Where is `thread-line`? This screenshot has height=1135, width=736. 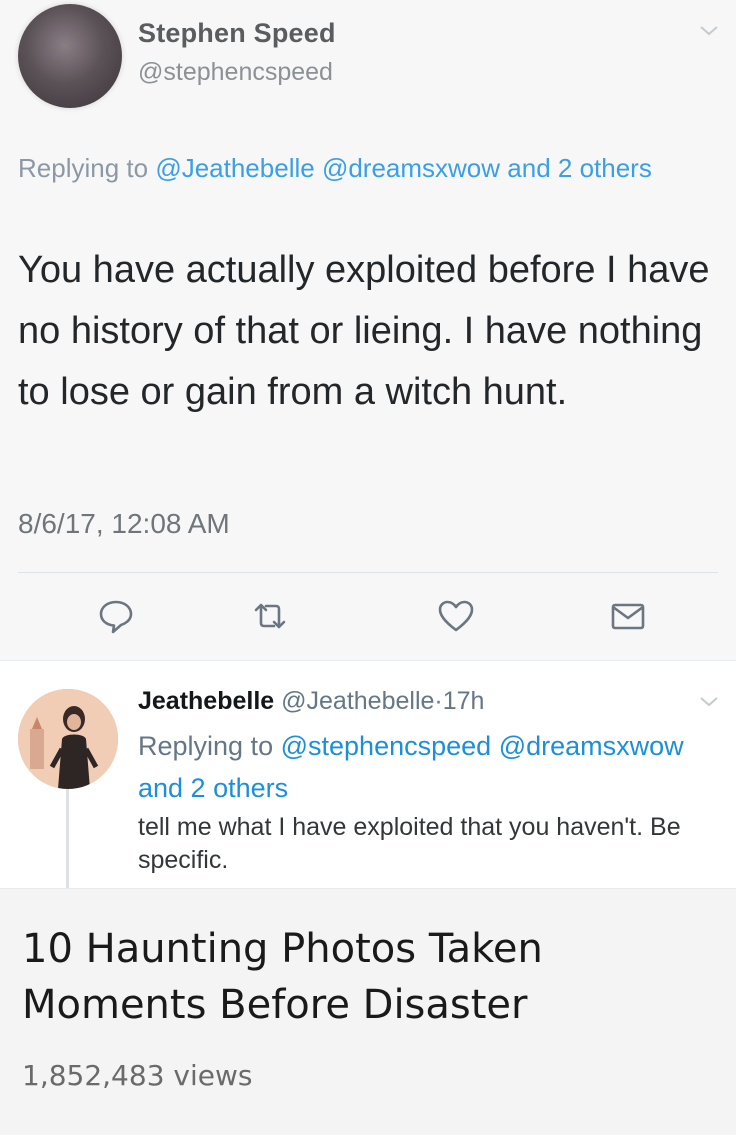
thread-line is located at coordinates (67, 839).